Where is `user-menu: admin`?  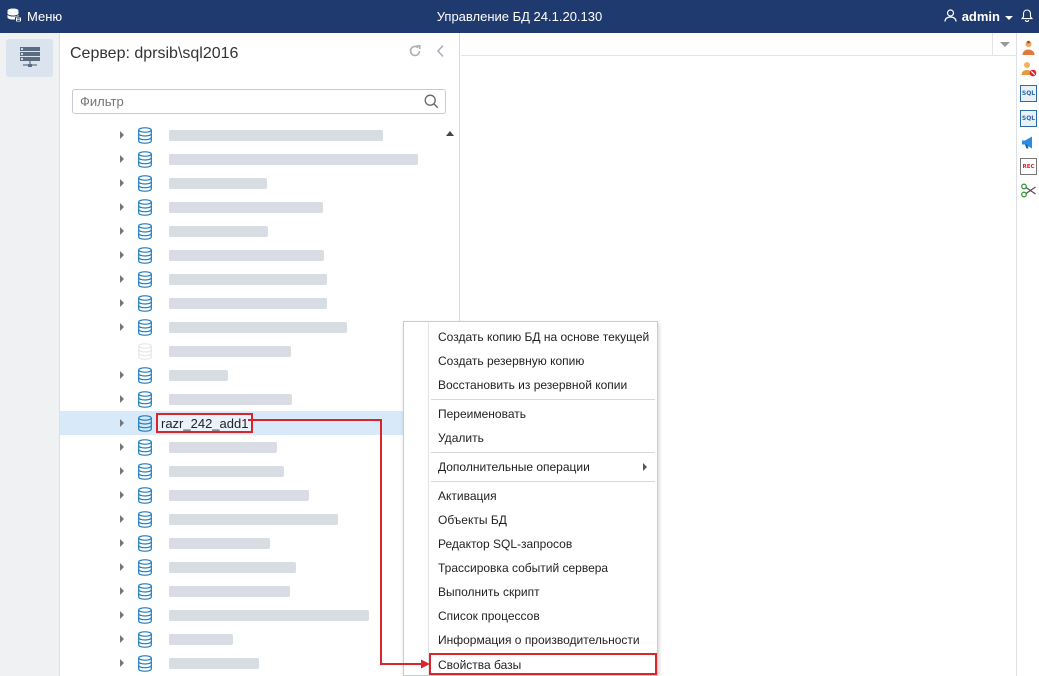 user-menu: admin is located at coordinates (978, 16).